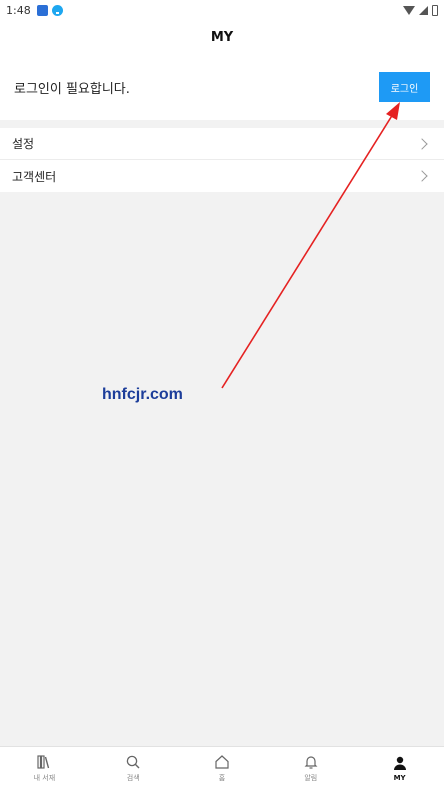  Describe the element at coordinates (72, 89) in the screenshot. I see `login-message: 로그인이 필요합니다.` at that location.